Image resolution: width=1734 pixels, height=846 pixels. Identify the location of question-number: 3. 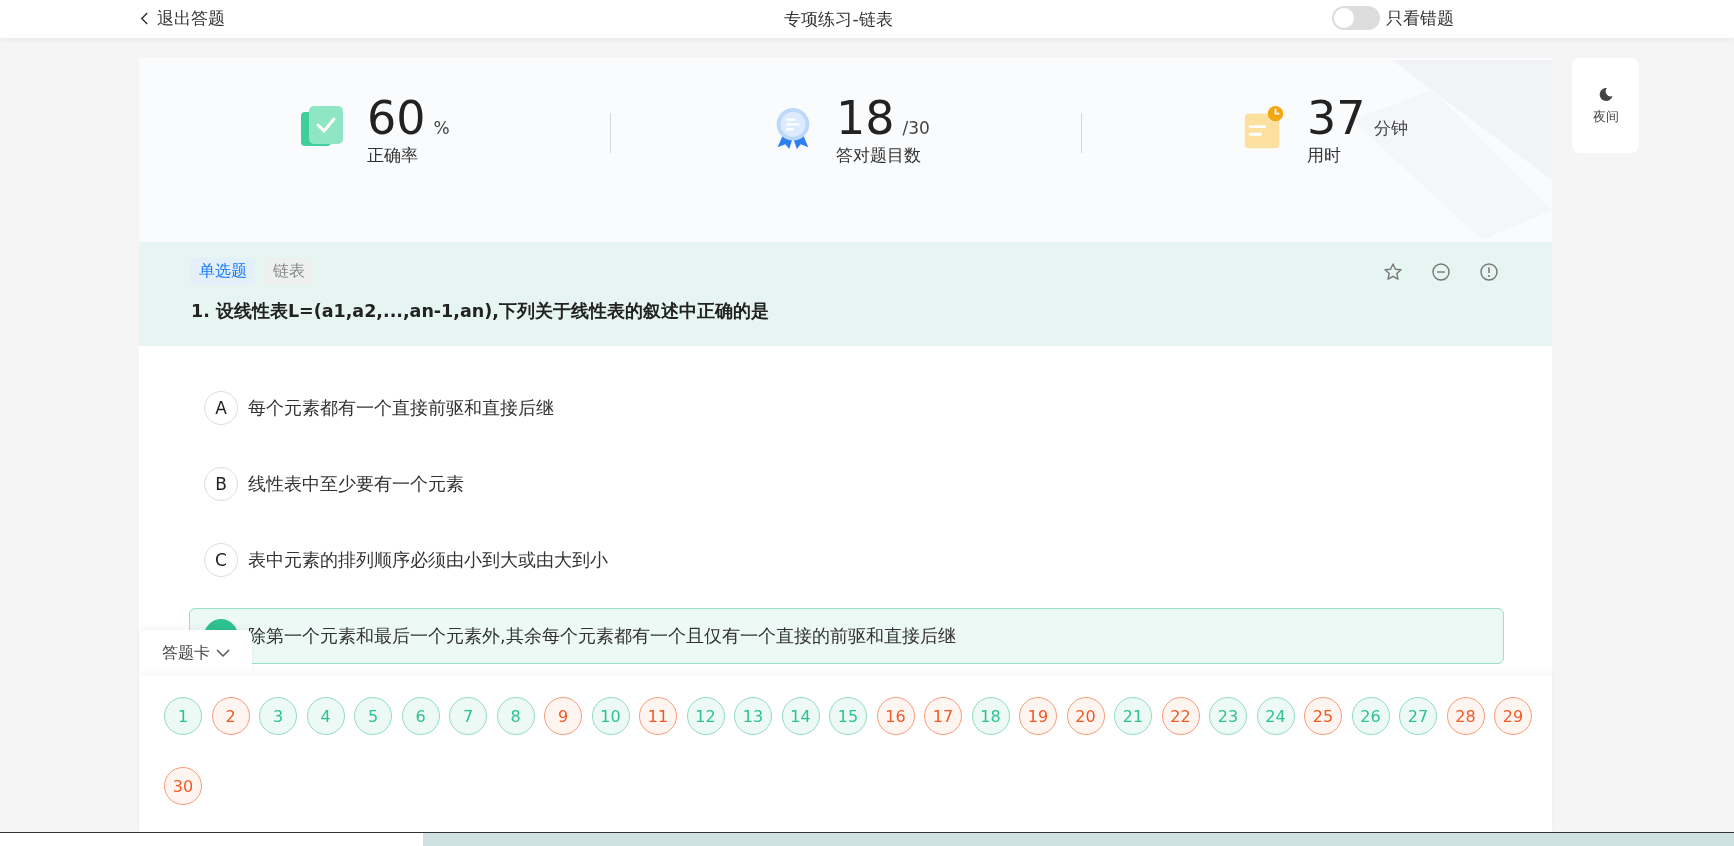
(278, 716).